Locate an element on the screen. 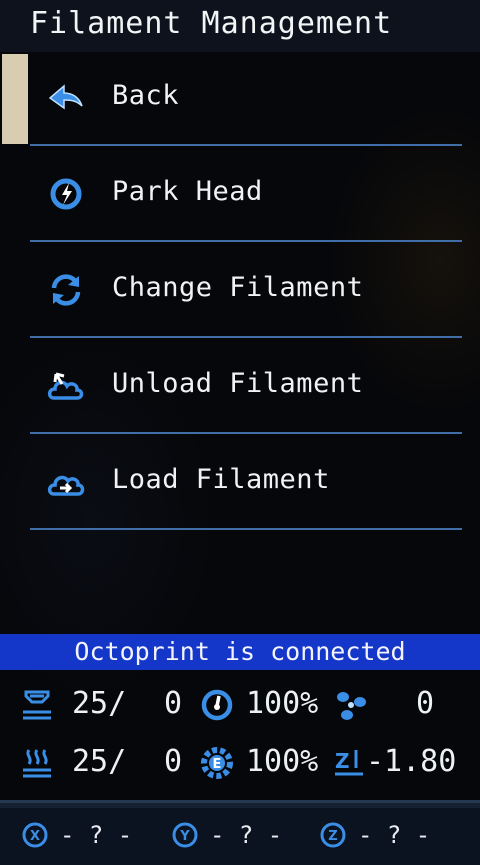  svg-text: E is located at coordinates (217, 764).